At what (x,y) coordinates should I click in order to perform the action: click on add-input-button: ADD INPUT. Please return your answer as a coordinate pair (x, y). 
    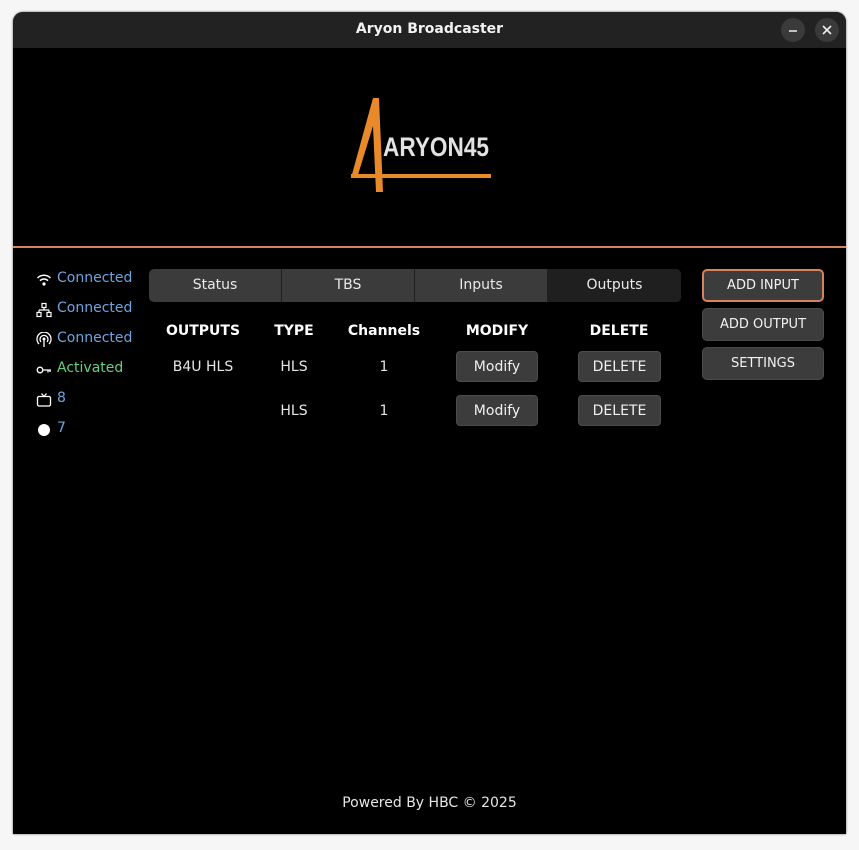
    Looking at the image, I should click on (763, 285).